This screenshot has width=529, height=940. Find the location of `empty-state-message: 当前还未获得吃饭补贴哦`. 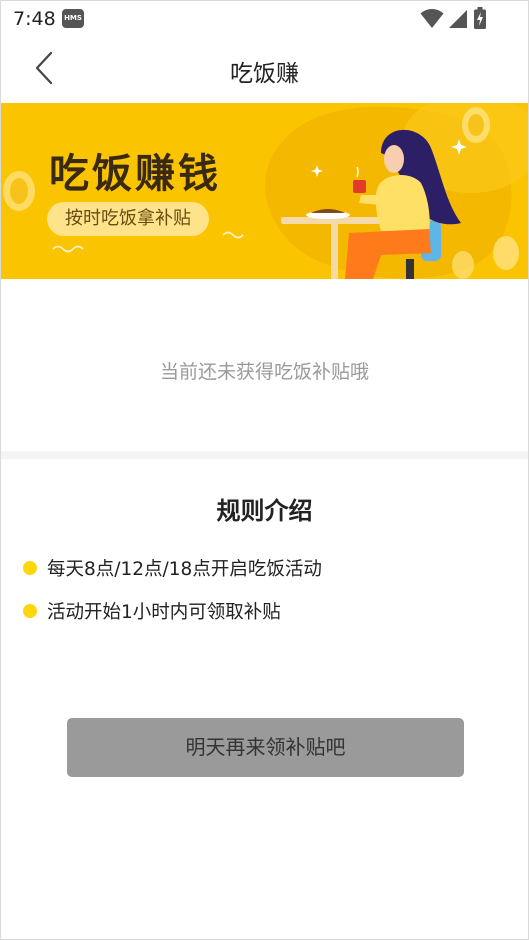

empty-state-message: 当前还未获得吃饭补贴哦 is located at coordinates (264, 372).